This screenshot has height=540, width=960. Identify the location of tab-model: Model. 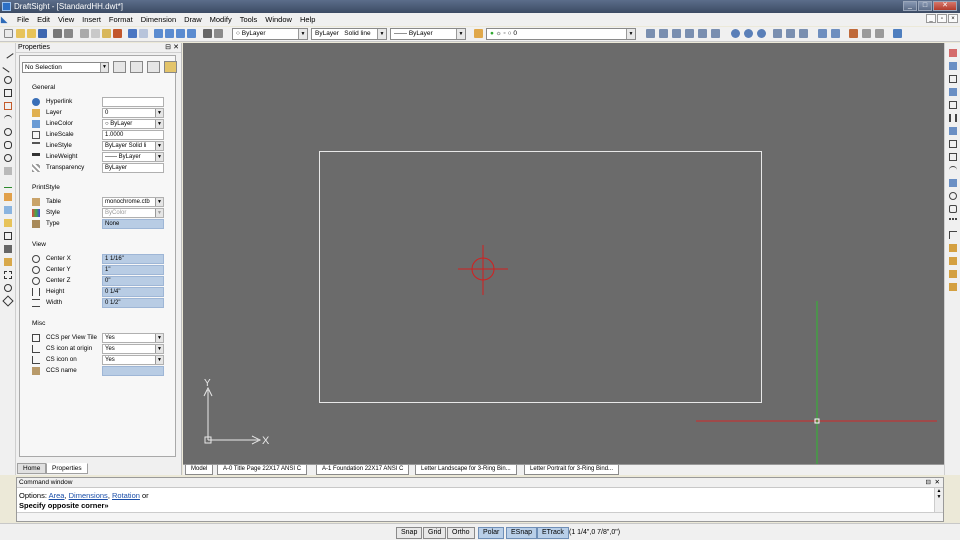
(199, 470).